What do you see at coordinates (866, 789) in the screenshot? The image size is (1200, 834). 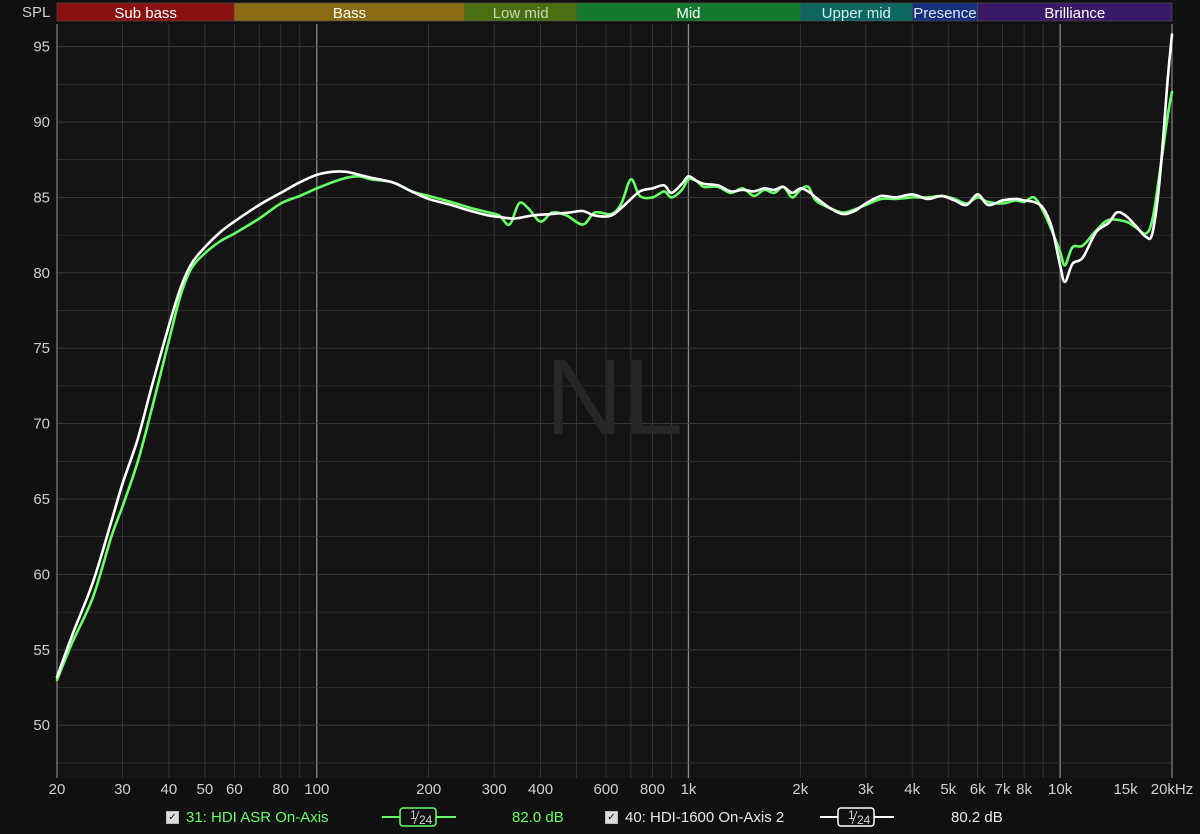 I see `x-tick-label: 3k` at bounding box center [866, 789].